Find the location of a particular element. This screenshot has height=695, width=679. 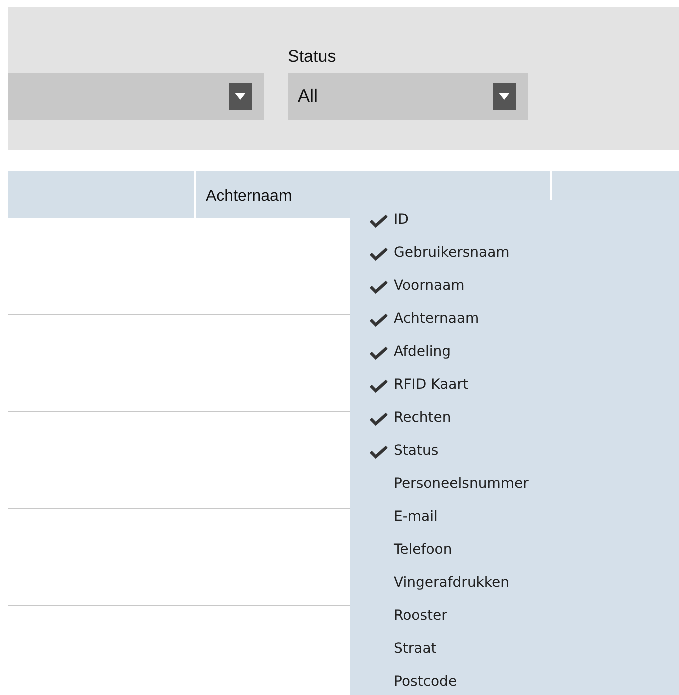

filter-label: Status is located at coordinates (313, 57).